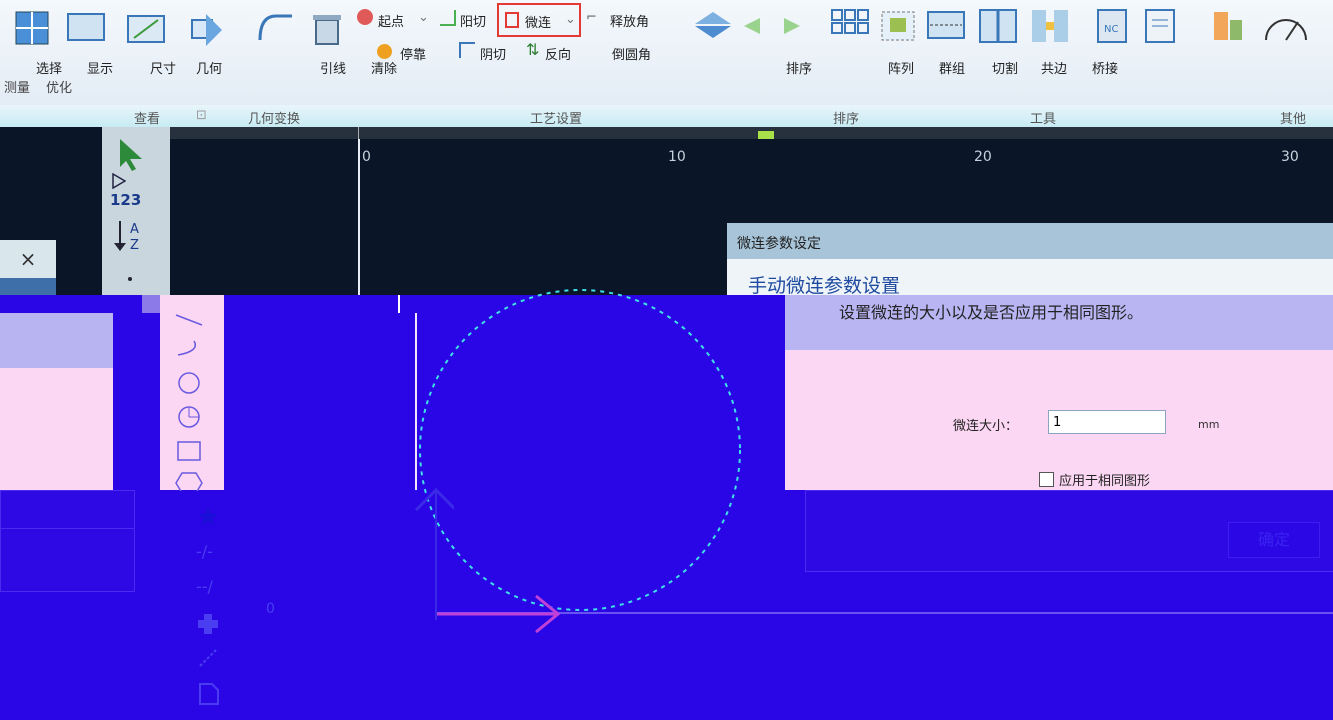  I want to click on polyline-icon, so click(189, 348).